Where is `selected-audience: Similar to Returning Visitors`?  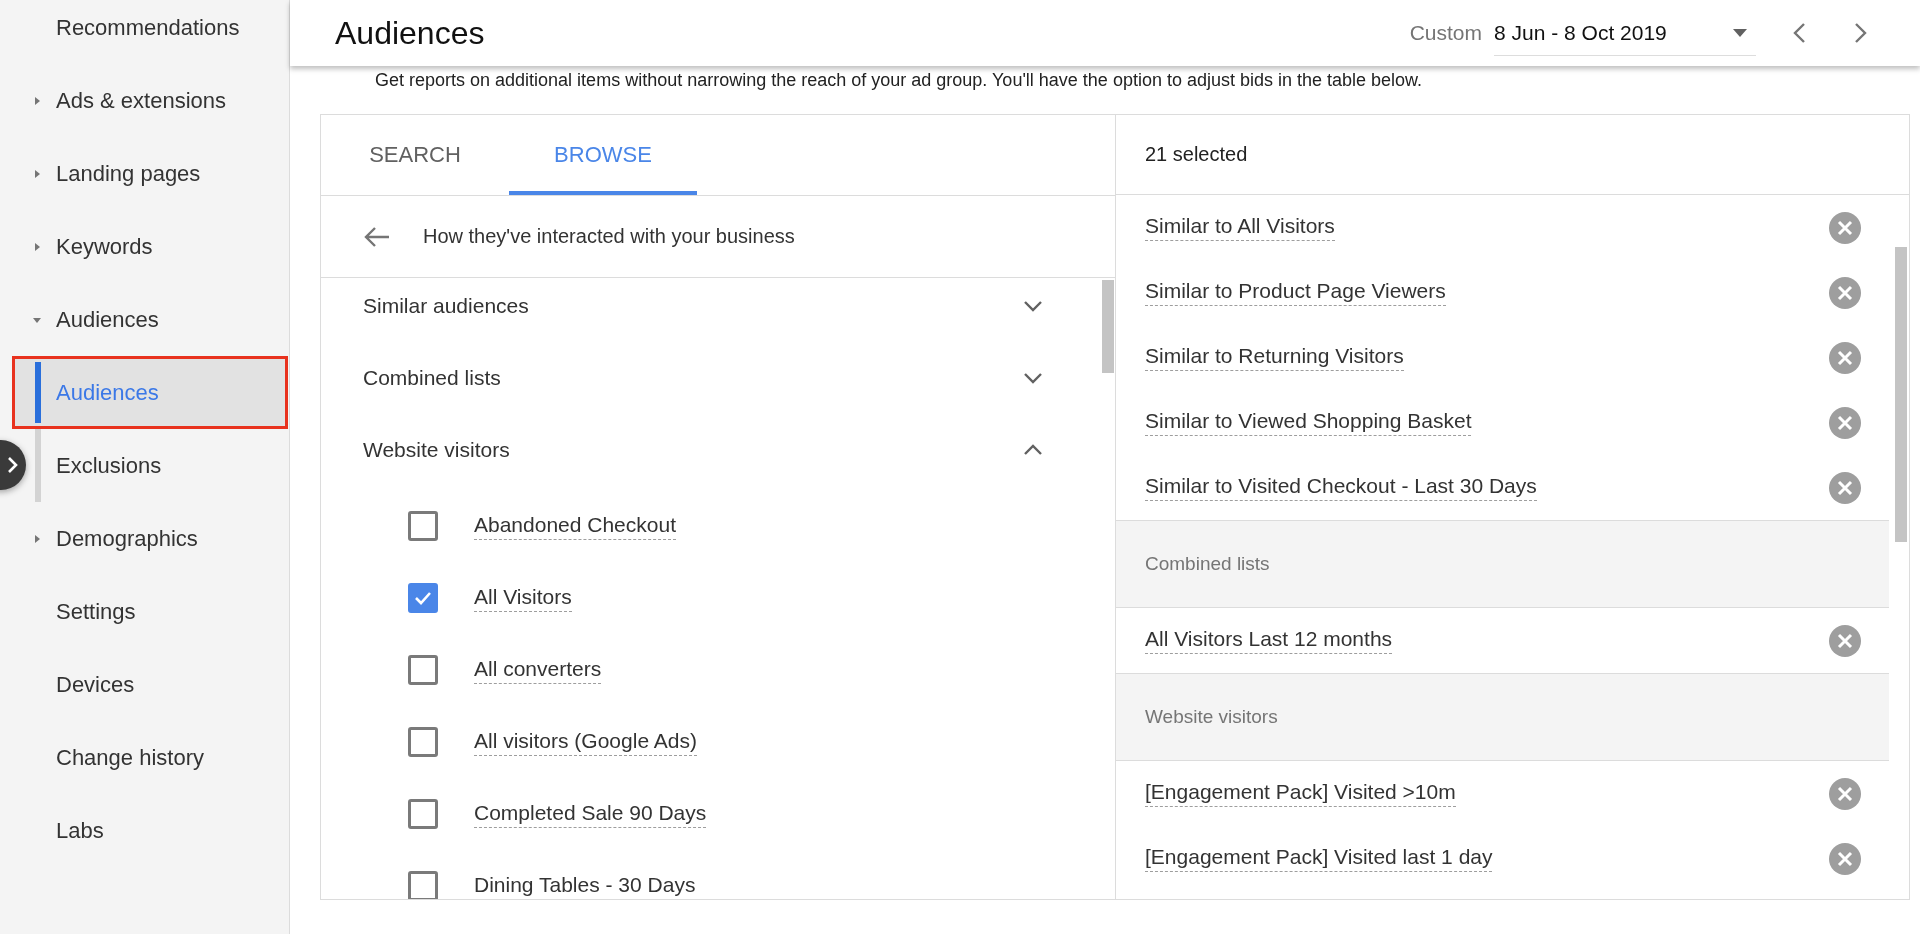
selected-audience: Similar to Returning Visitors is located at coordinates (1274, 357).